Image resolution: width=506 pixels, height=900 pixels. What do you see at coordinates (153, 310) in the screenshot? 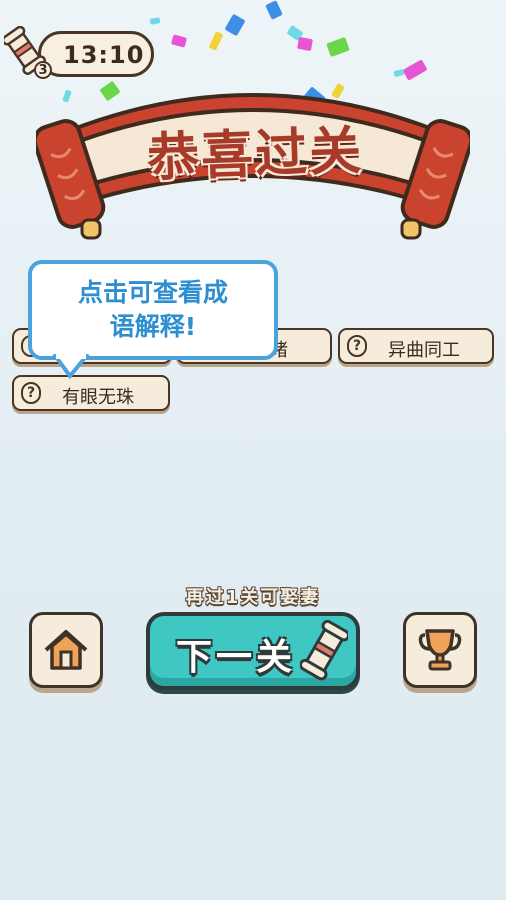
I see `idiom-hint-tooltip: 点击可查看成 语解释!` at bounding box center [153, 310].